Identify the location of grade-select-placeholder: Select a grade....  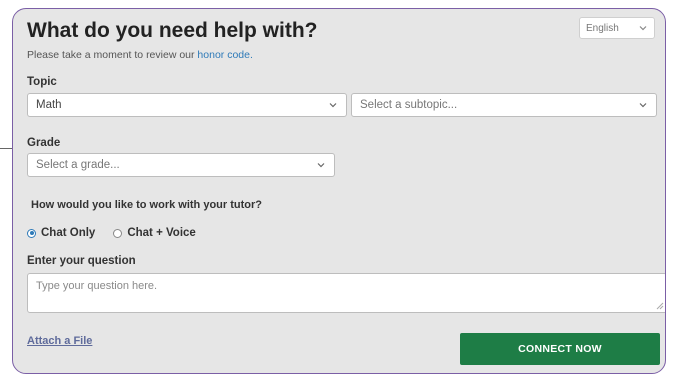
(78, 165).